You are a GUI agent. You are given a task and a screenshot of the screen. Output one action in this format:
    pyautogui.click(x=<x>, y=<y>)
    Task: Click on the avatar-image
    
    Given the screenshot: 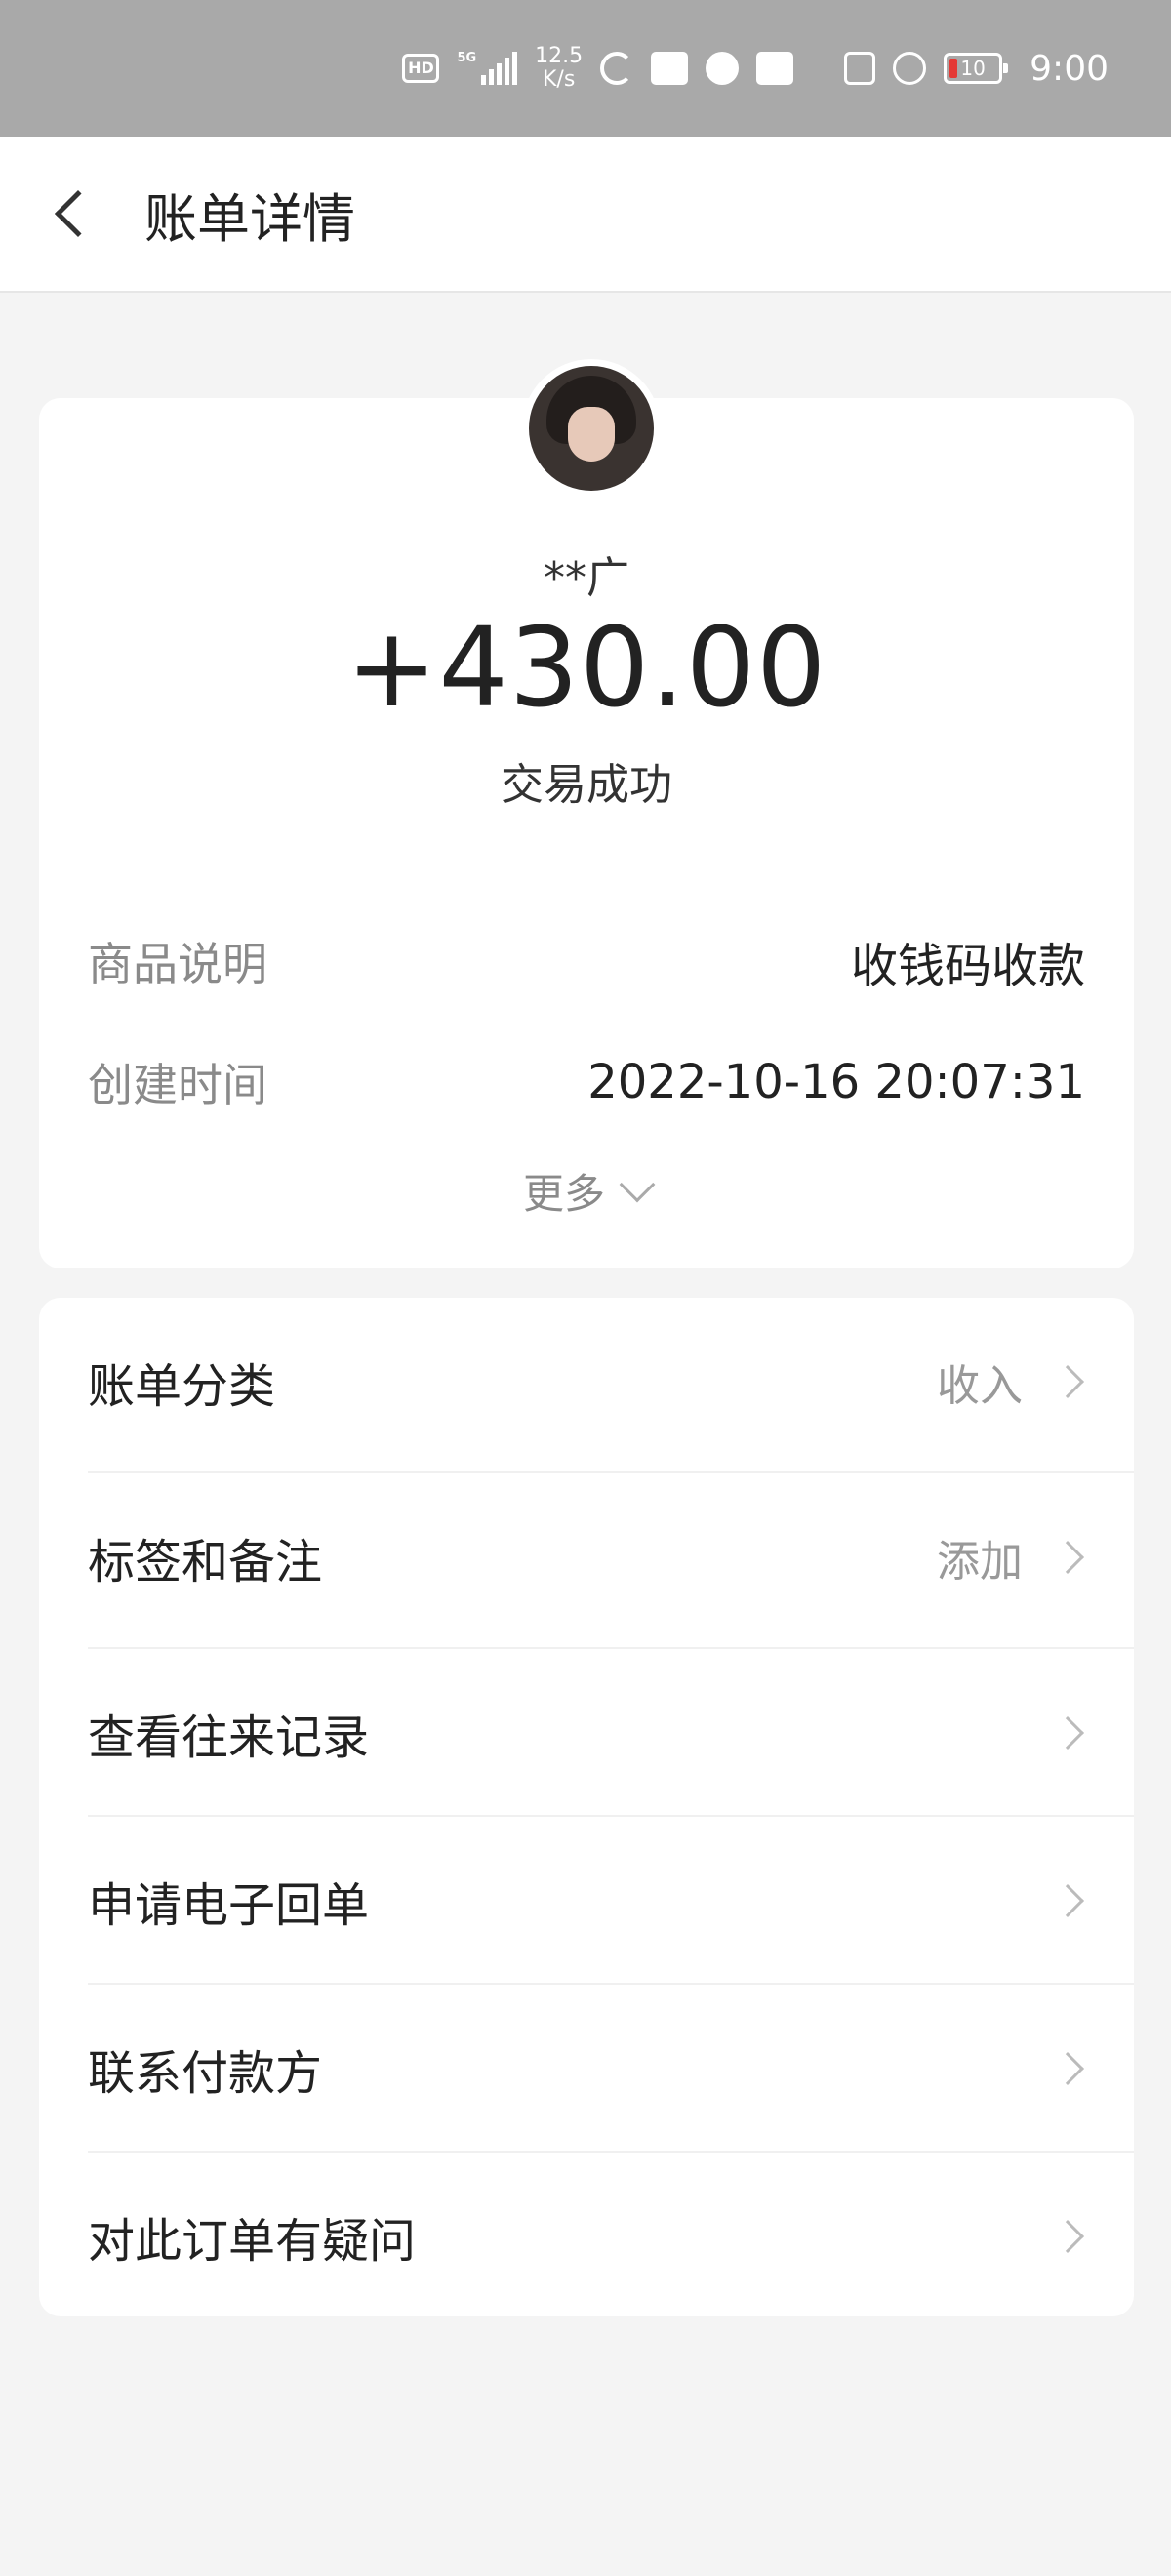 What is the action you would take?
    pyautogui.click(x=591, y=428)
    